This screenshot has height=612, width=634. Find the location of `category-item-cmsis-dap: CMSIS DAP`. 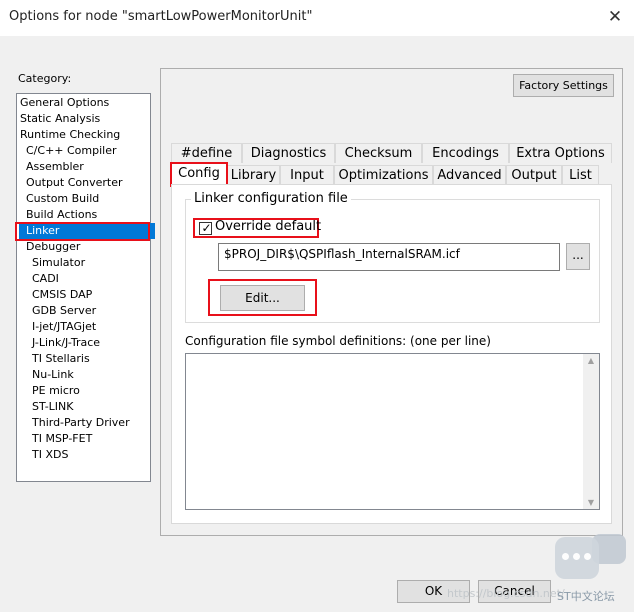

category-item-cmsis-dap: CMSIS DAP is located at coordinates (90, 295).